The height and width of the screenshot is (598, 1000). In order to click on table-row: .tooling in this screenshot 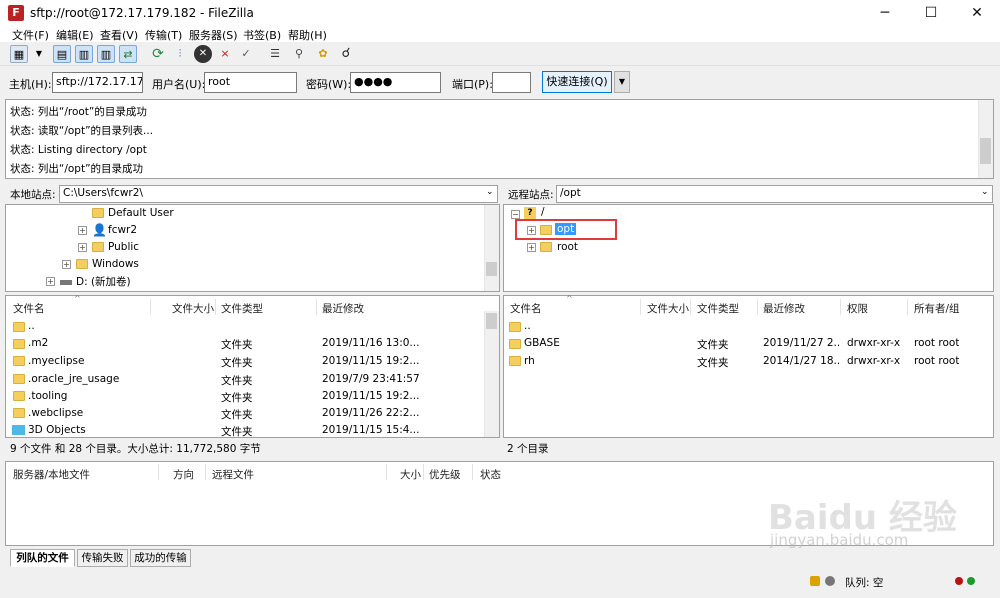, I will do `click(47, 396)`.